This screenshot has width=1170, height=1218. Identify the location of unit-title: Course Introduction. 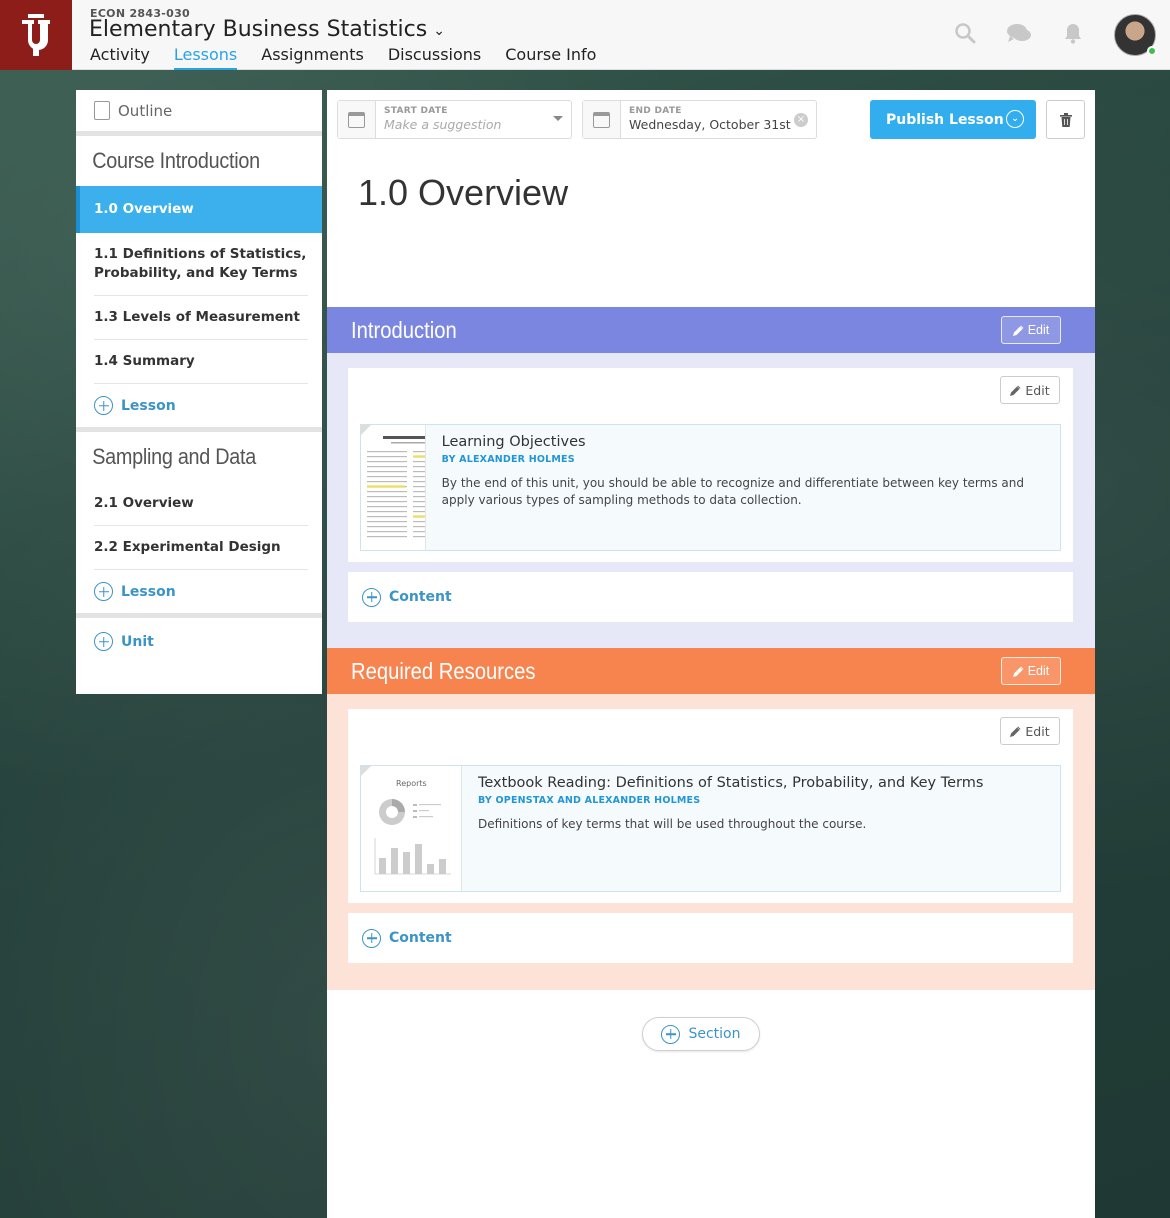
(186, 161).